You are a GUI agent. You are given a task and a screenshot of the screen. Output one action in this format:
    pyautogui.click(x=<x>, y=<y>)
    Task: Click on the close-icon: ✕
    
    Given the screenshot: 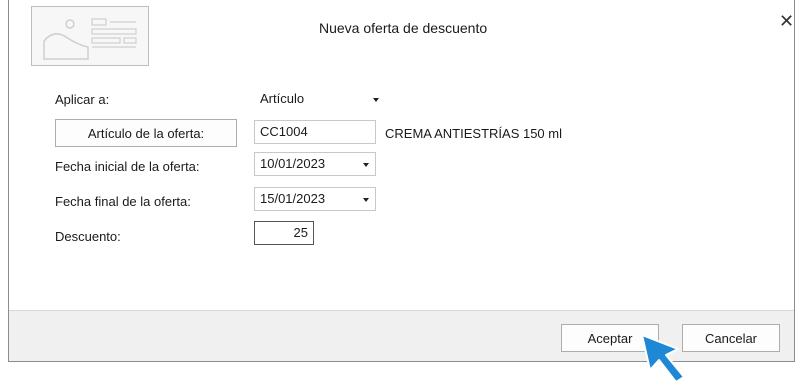 What is the action you would take?
    pyautogui.click(x=786, y=21)
    